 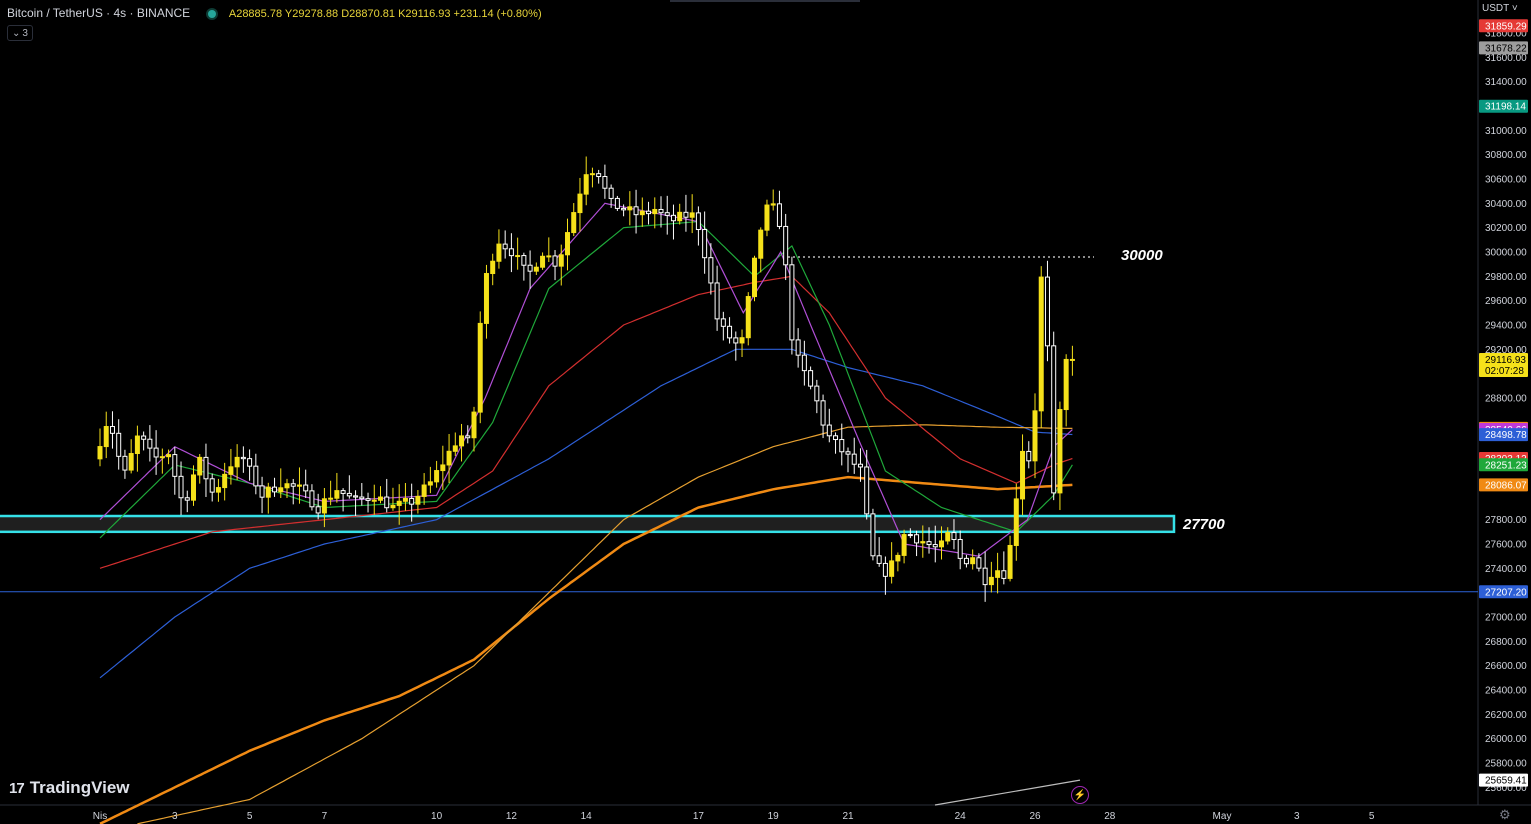 What do you see at coordinates (100, 816) in the screenshot?
I see `time-axis-tick: Nis` at bounding box center [100, 816].